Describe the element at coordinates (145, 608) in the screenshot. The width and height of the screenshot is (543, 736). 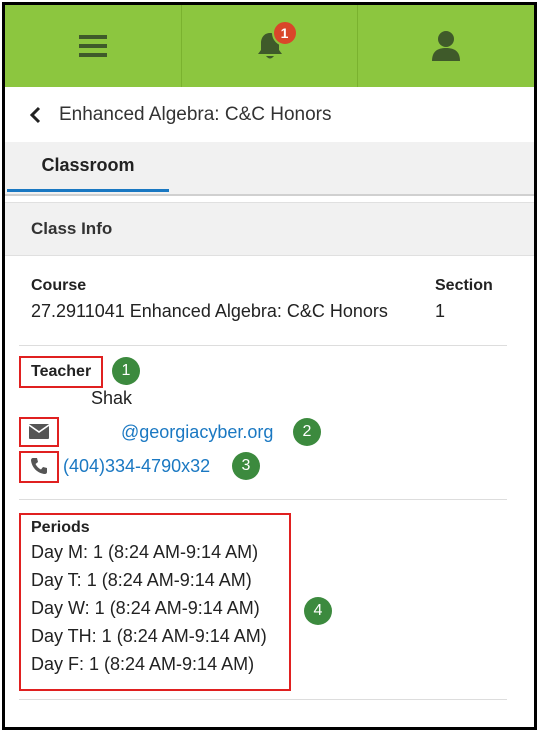
I see `period-item: Day W: 1 (8:24 AM-9:14 AM)` at that location.